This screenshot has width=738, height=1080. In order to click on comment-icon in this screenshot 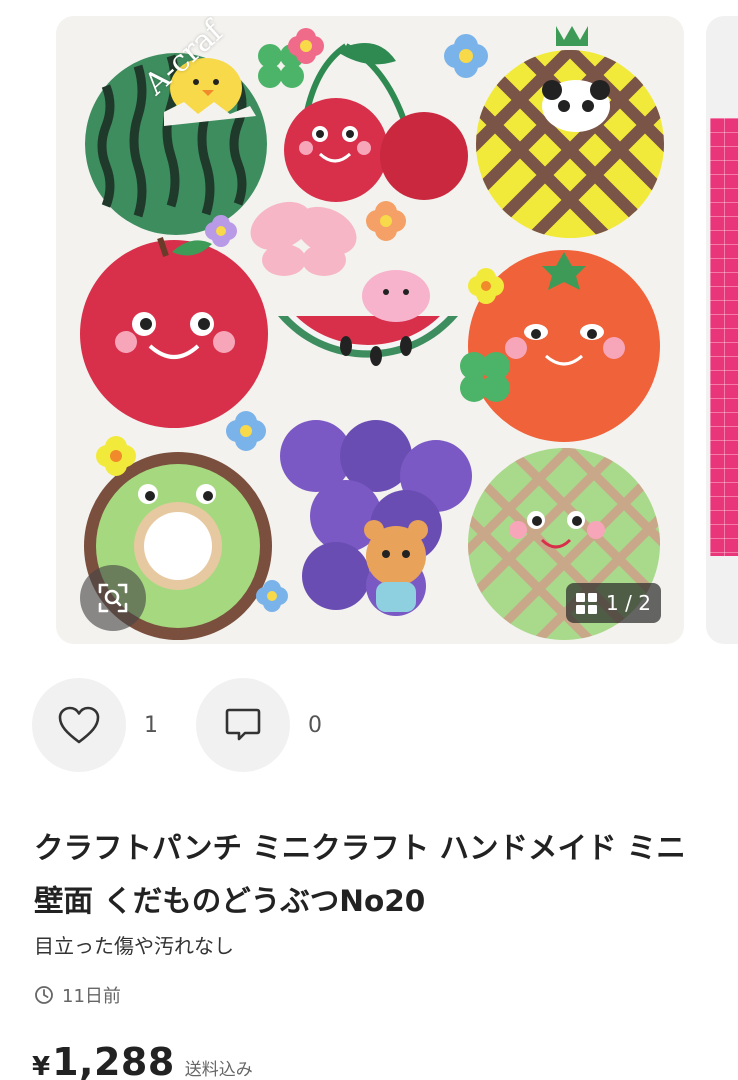, I will do `click(243, 724)`.